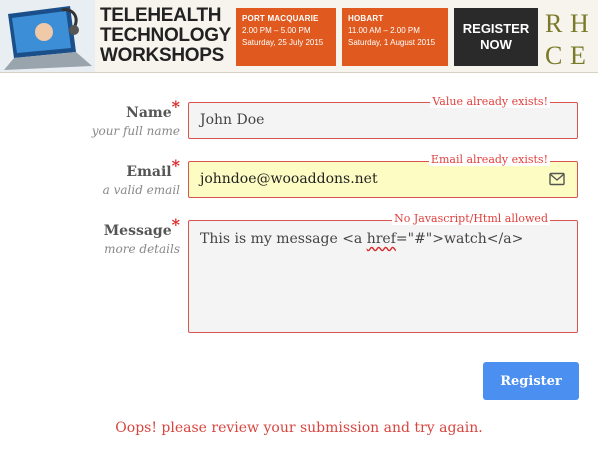 This screenshot has height=459, width=598. I want to click on email-input: johndoe@wooaddons.net, so click(383, 179).